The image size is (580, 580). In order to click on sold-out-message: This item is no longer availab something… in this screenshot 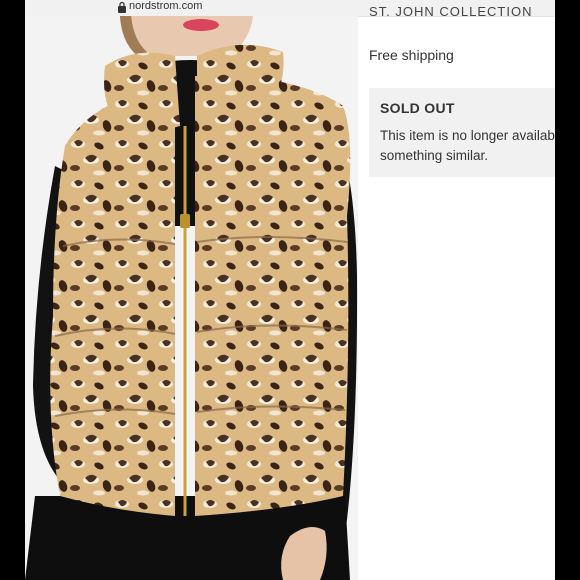, I will do `click(467, 146)`.